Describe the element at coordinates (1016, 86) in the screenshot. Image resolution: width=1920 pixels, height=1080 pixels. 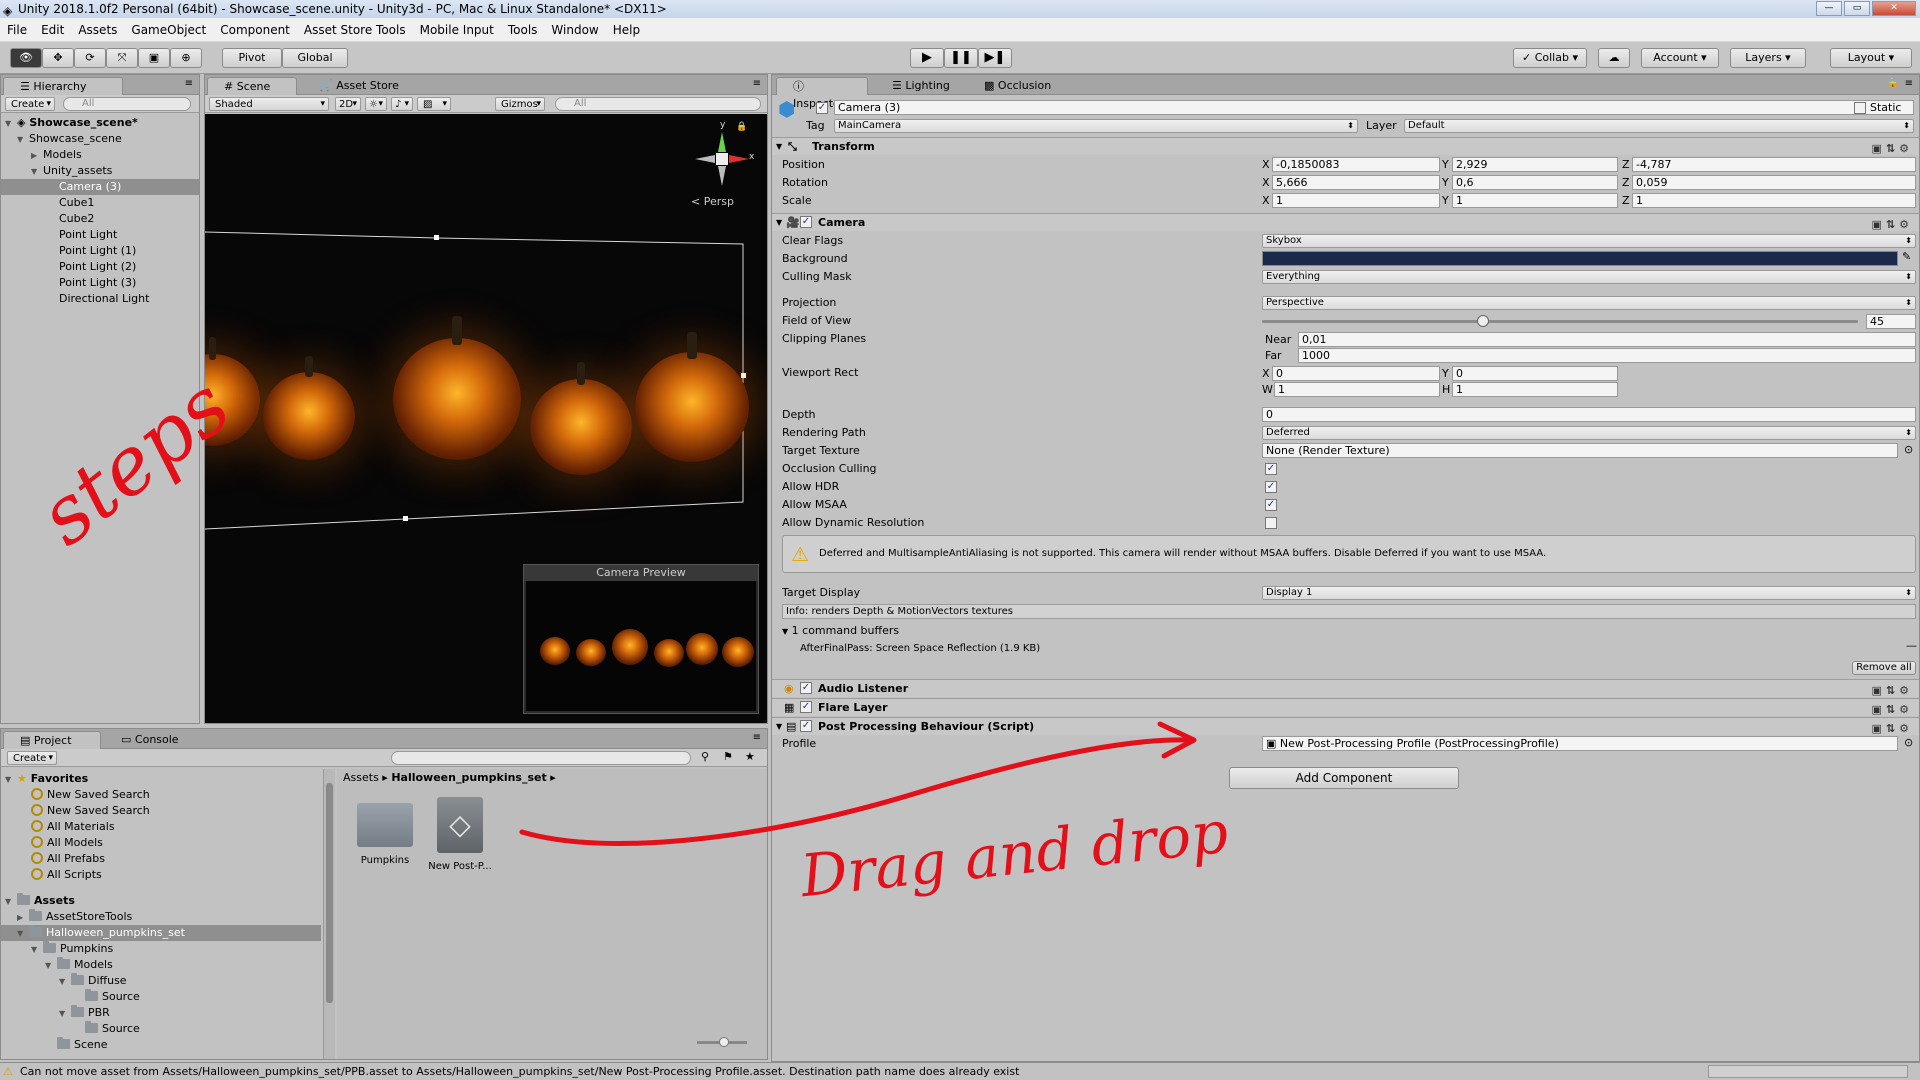
I see `tab-occlusion: ▩ Occlusion` at that location.